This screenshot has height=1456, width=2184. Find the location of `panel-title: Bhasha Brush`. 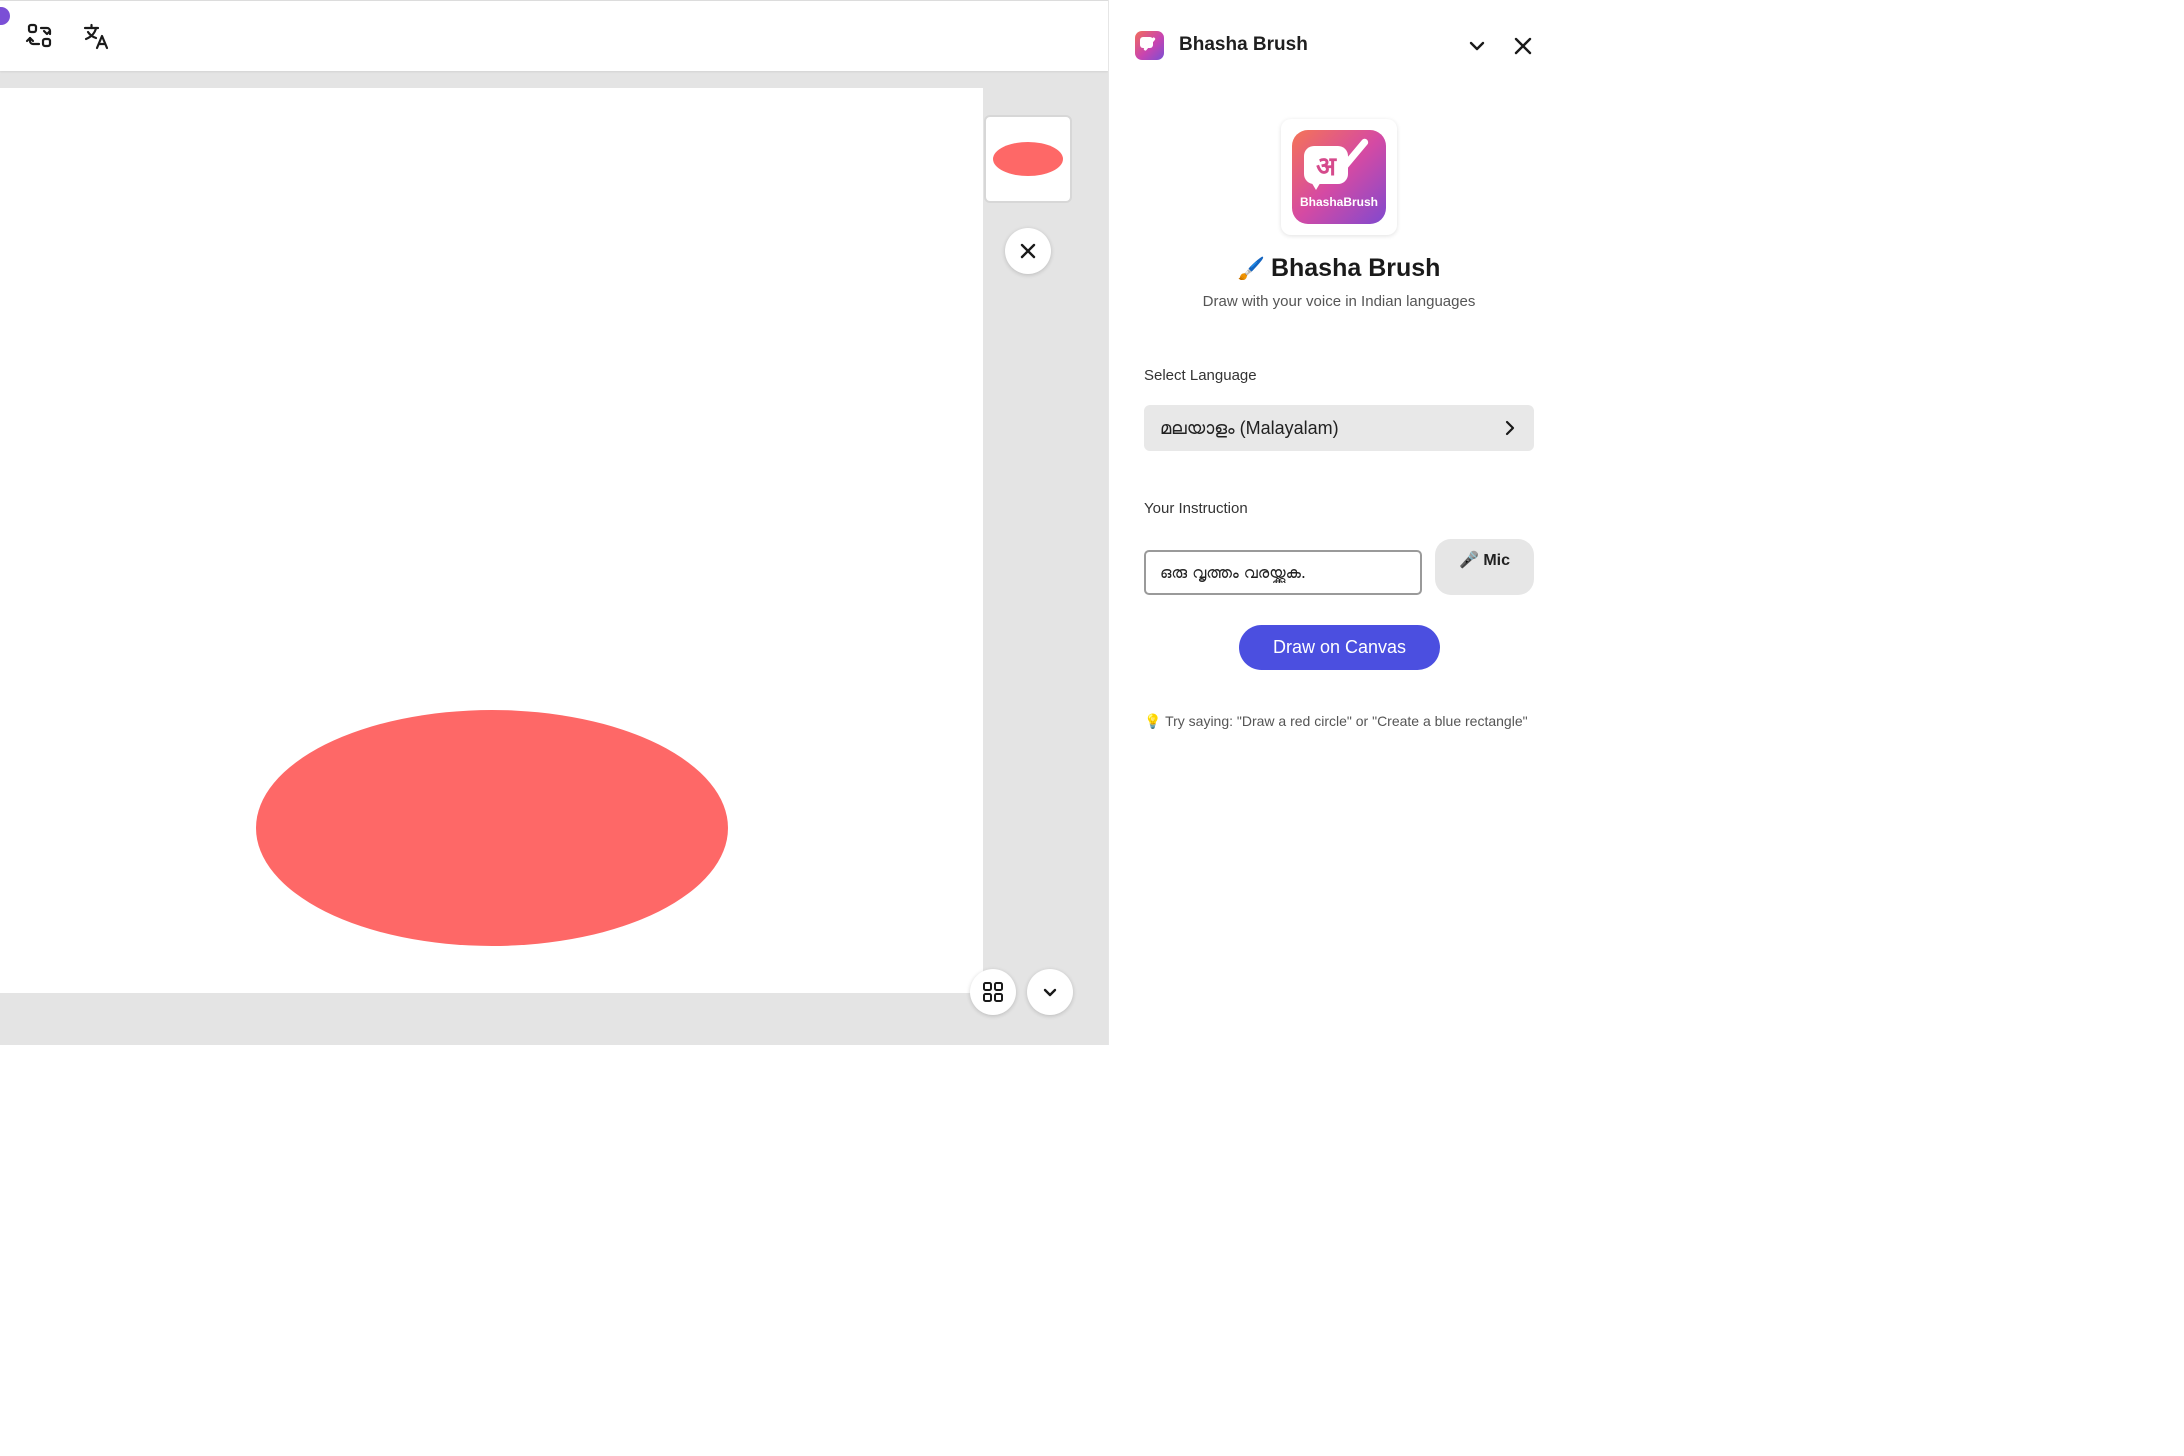

panel-title: Bhasha Brush is located at coordinates (1243, 44).